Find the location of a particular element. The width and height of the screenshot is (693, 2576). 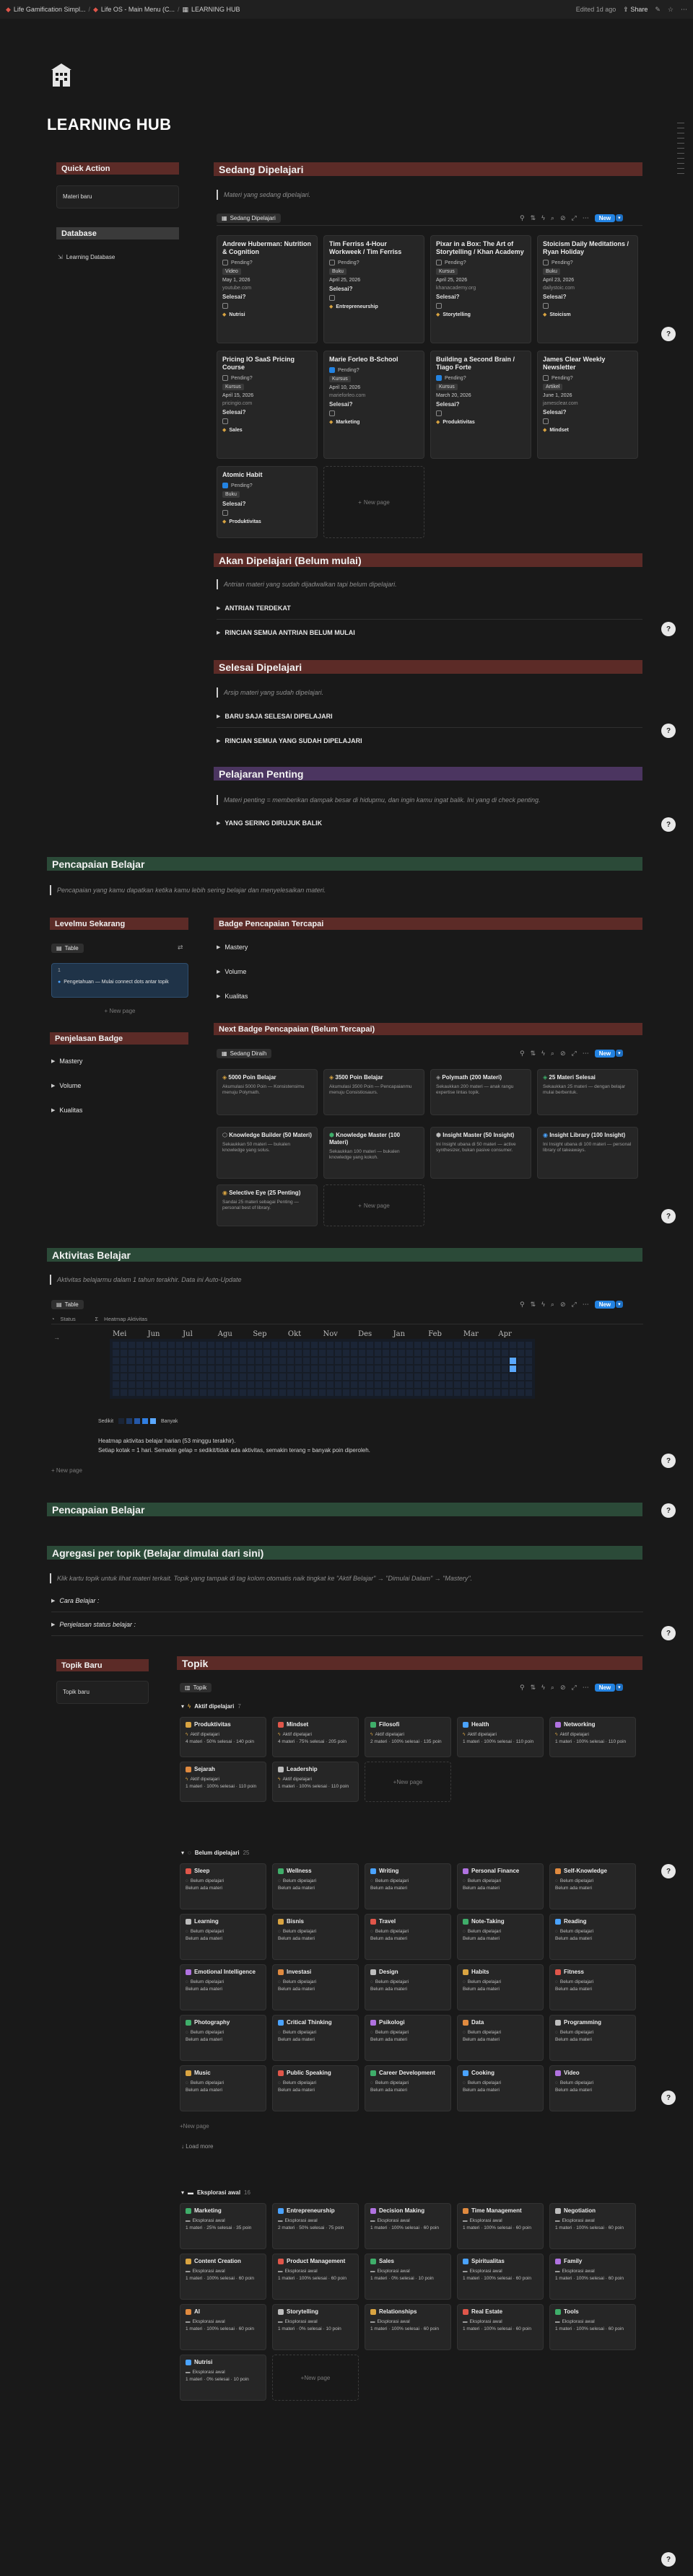

settings-icon: ⇄ is located at coordinates (180, 947).